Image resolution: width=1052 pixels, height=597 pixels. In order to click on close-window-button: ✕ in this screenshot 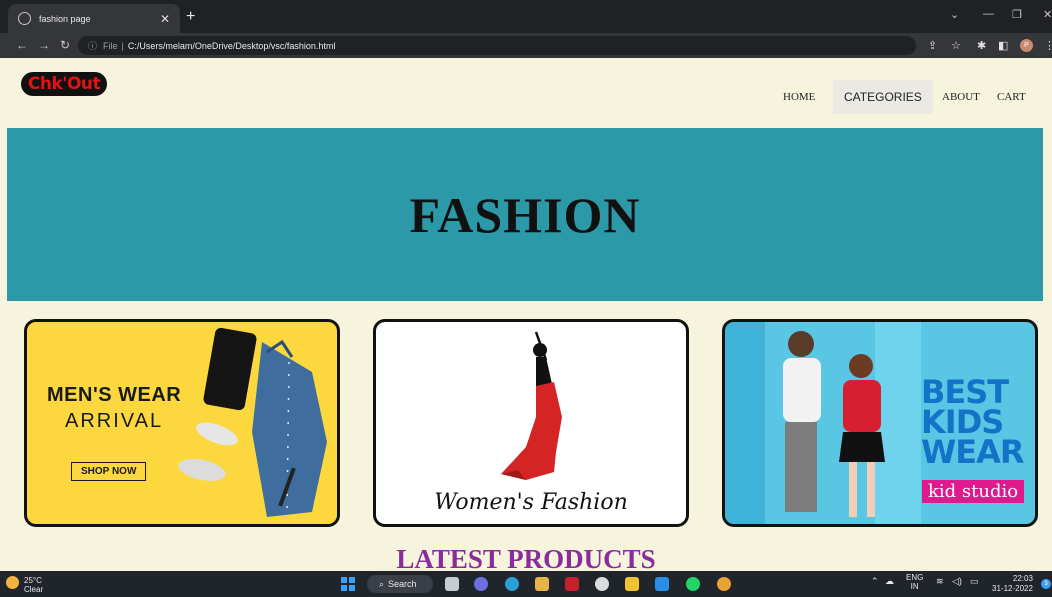, I will do `click(1047, 14)`.